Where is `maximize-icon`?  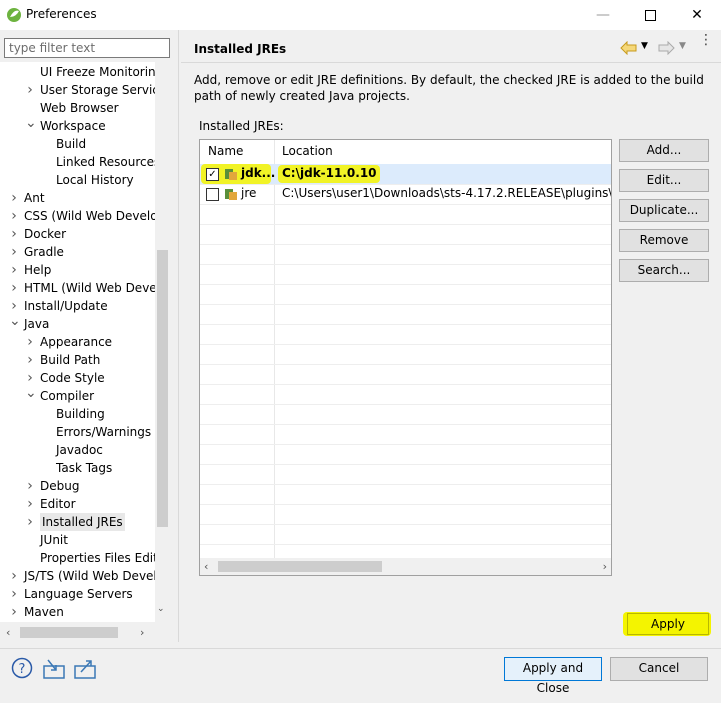 maximize-icon is located at coordinates (650, 15).